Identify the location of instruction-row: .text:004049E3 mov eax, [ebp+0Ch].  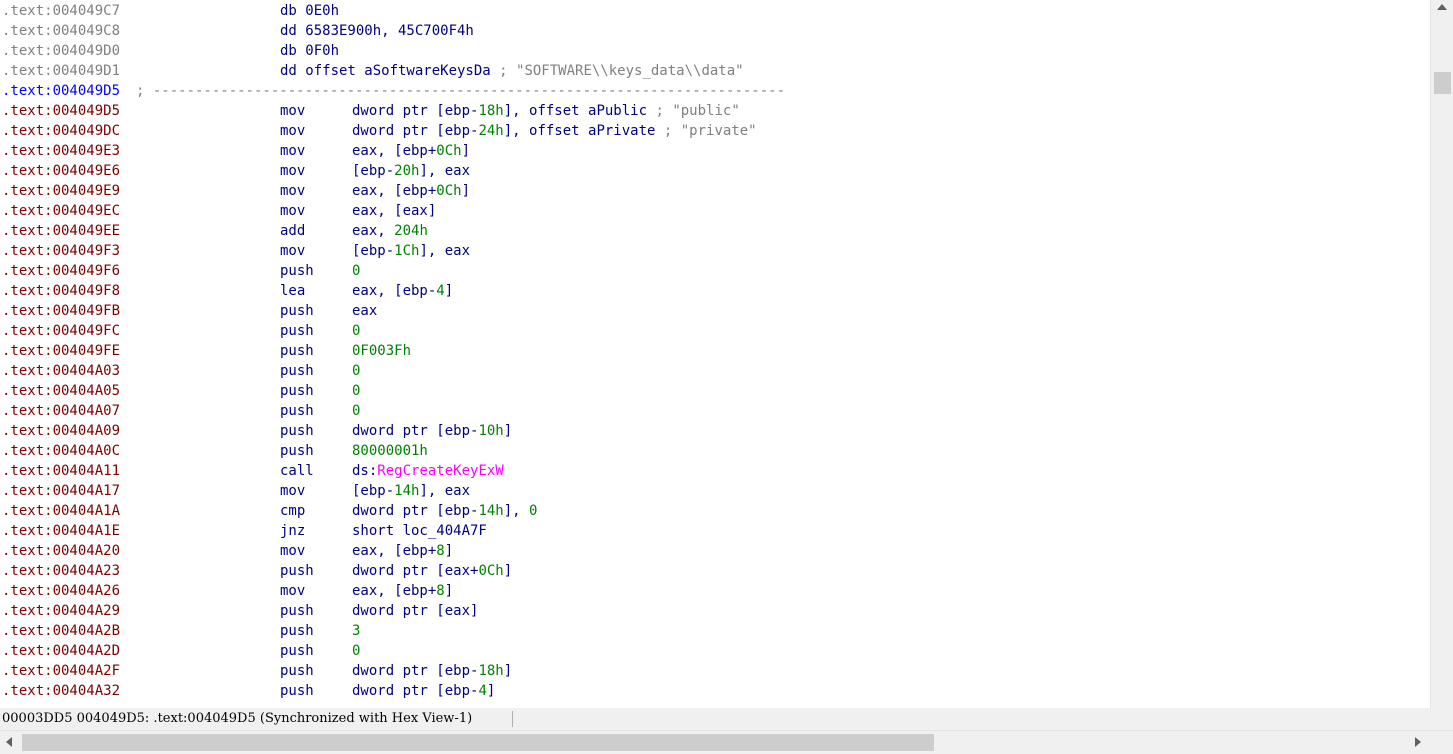
(715, 151).